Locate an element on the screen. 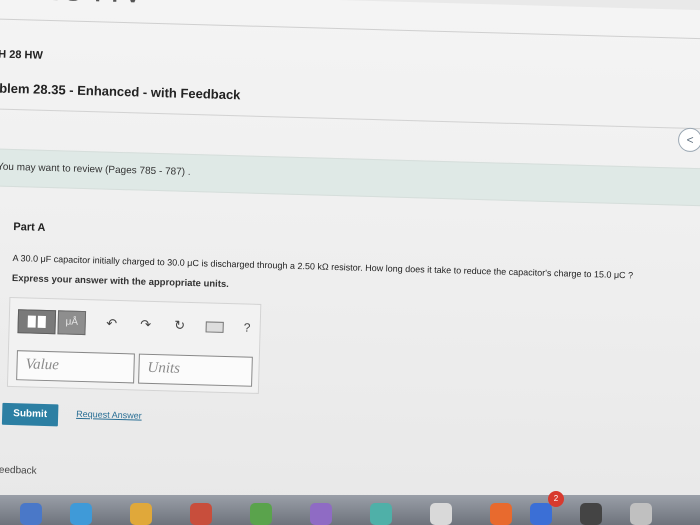 The image size is (700, 525). top-title: LUTIV is located at coordinates (93, 6).